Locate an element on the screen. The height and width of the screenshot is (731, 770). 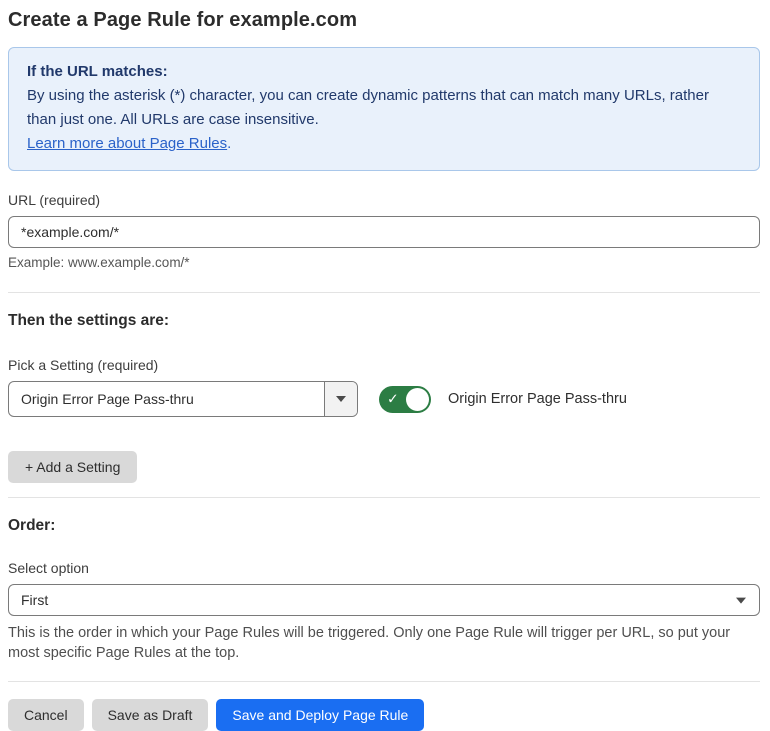
toggle-knob is located at coordinates (417, 399).